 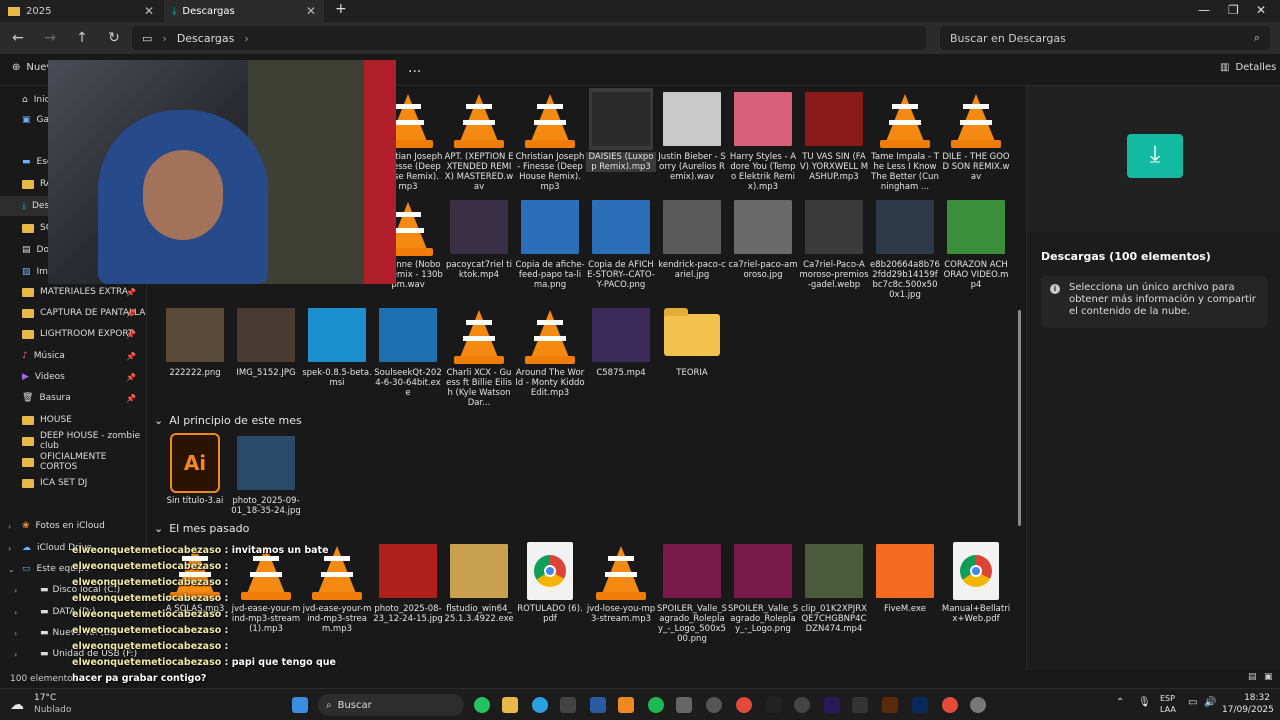 What do you see at coordinates (744, 705) in the screenshot?
I see `chrome-icon` at bounding box center [744, 705].